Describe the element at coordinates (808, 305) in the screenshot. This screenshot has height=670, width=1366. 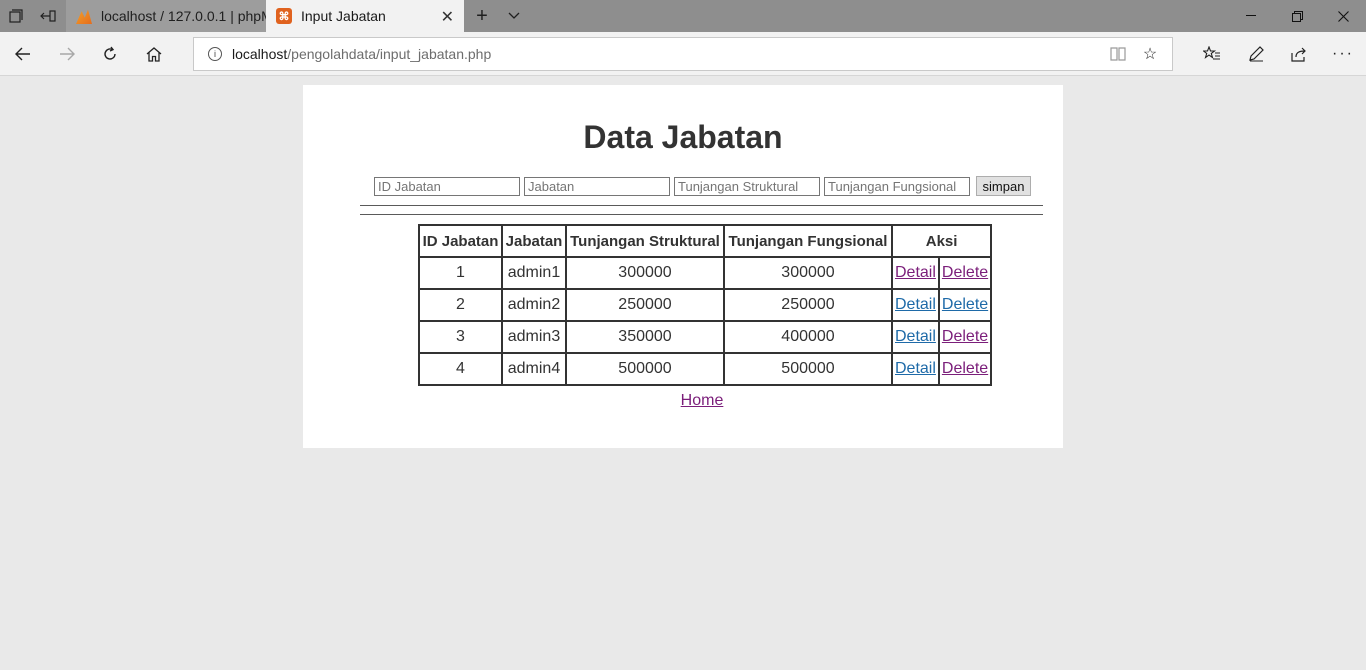
I see `cell-fungsional: 250000` at that location.